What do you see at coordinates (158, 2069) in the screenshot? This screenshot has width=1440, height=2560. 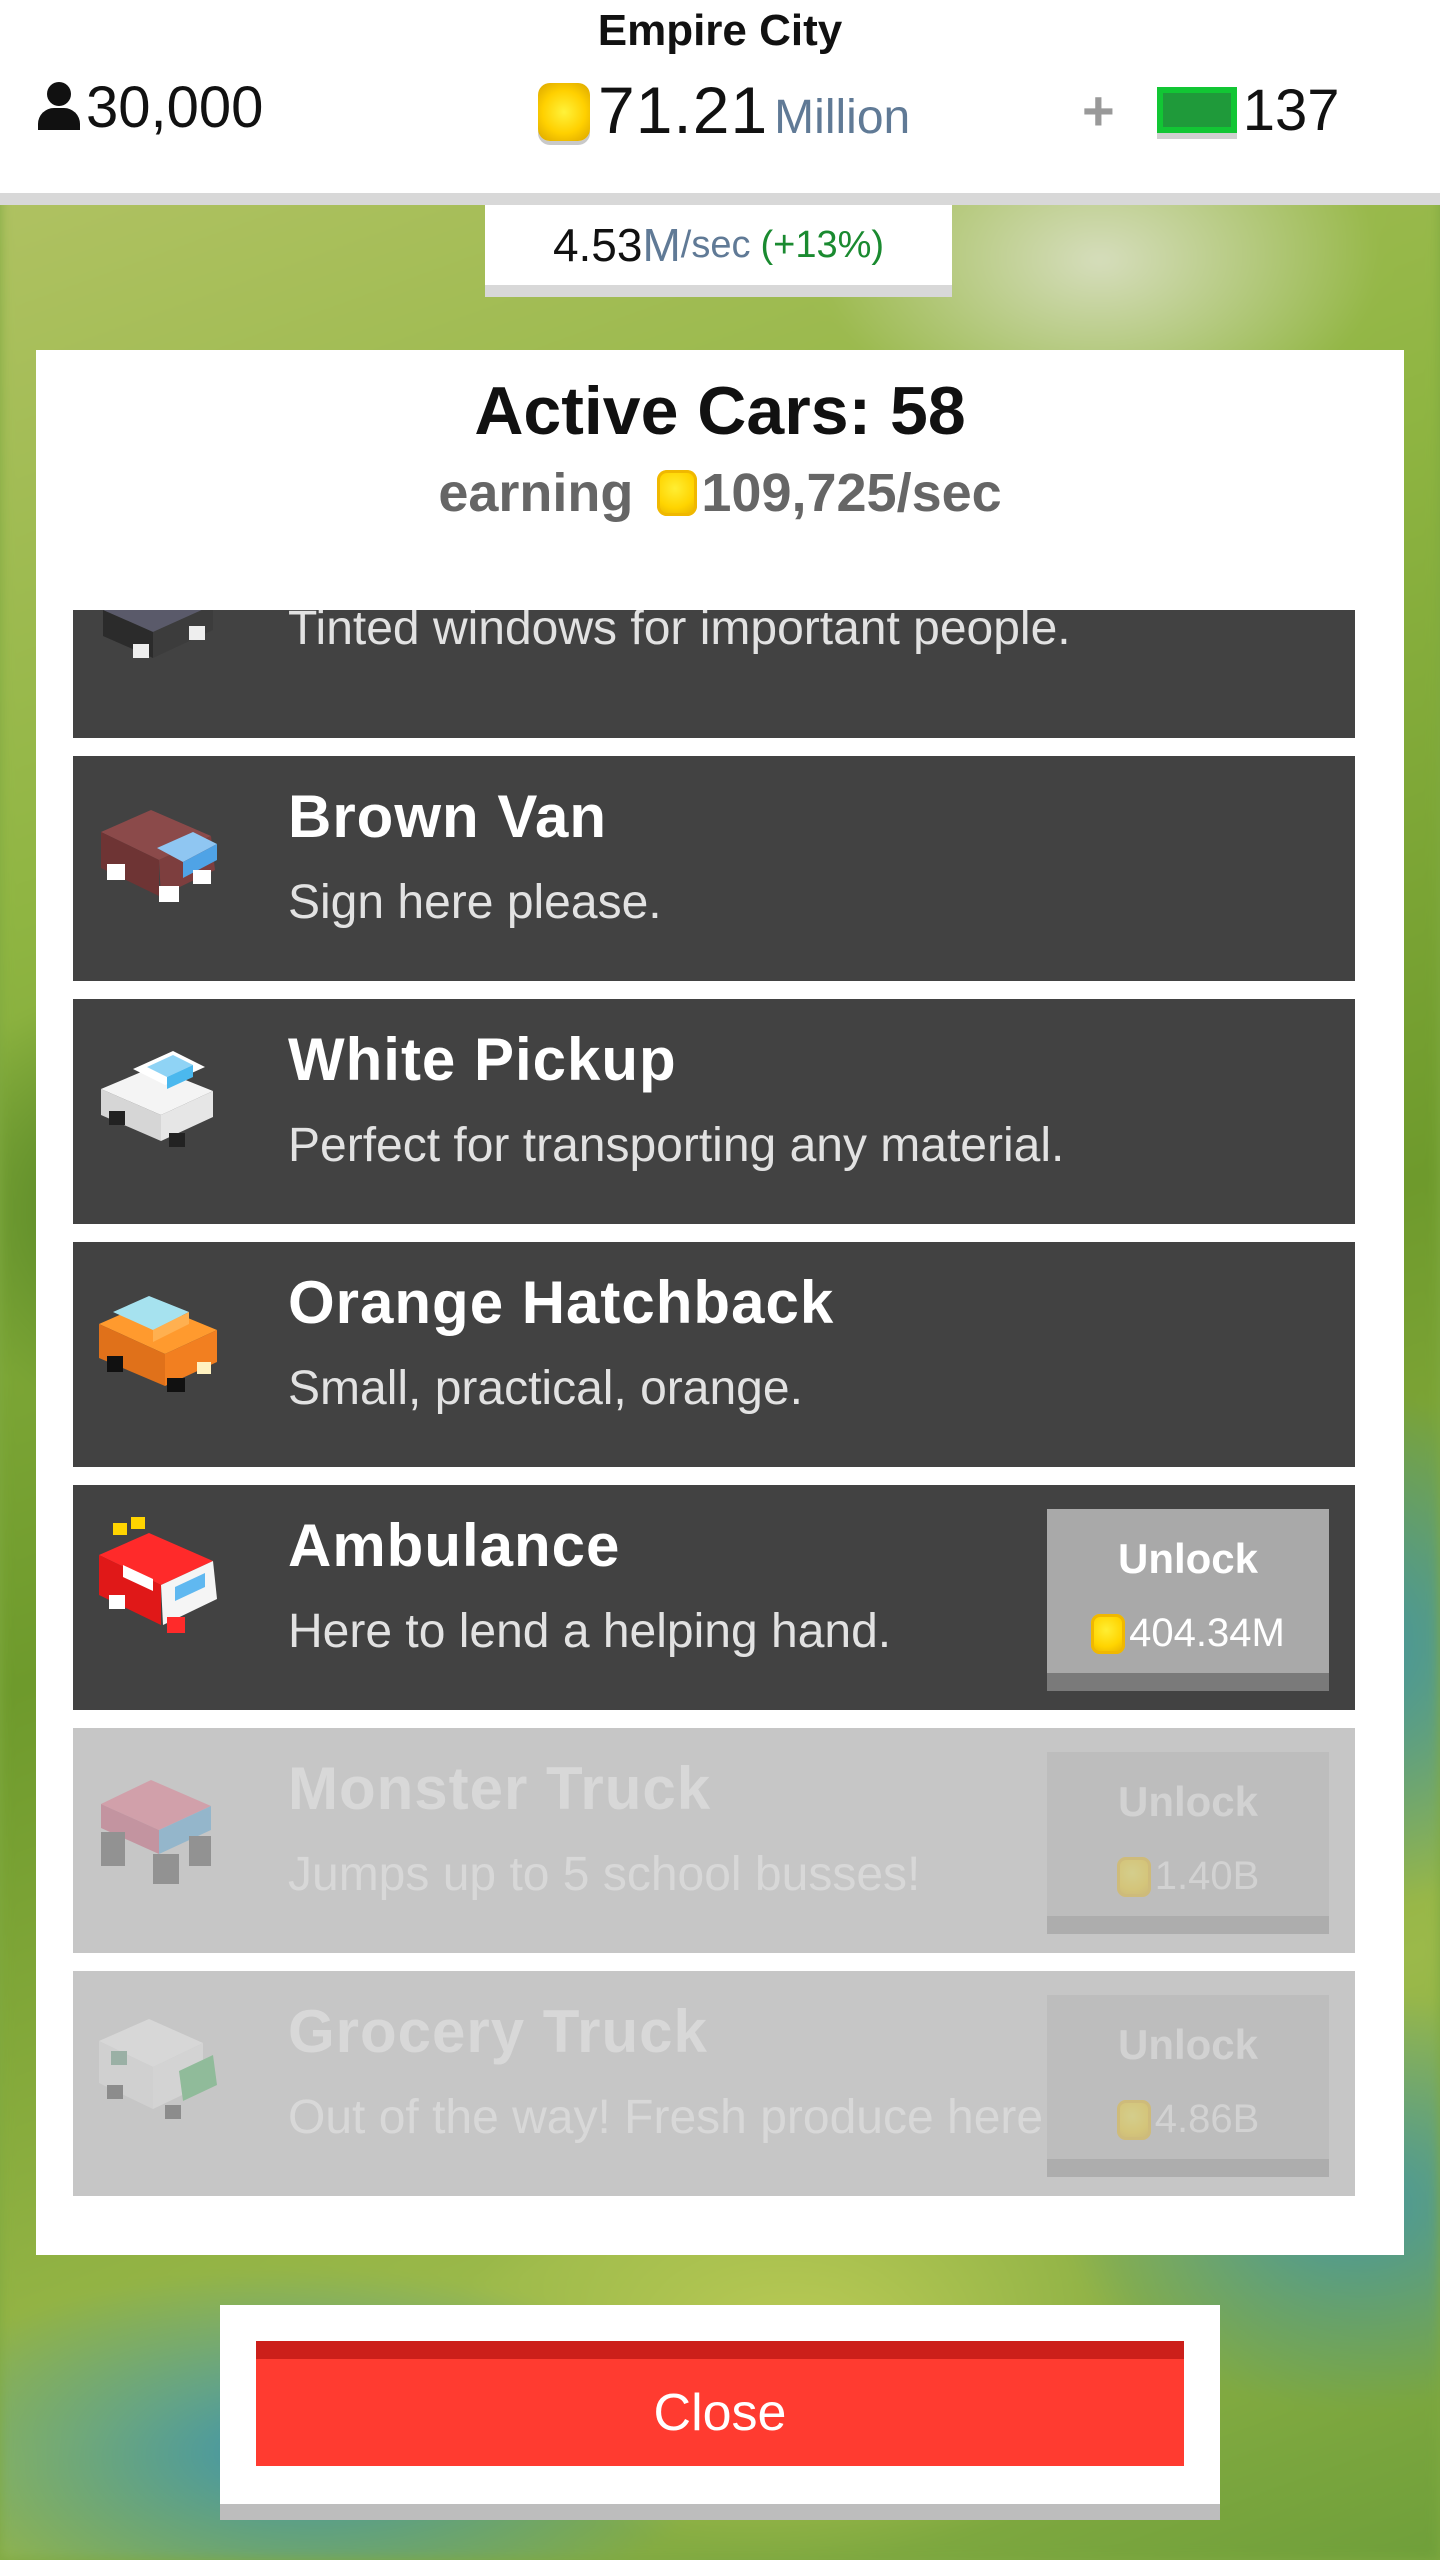 I see `grocery-truck-icon` at bounding box center [158, 2069].